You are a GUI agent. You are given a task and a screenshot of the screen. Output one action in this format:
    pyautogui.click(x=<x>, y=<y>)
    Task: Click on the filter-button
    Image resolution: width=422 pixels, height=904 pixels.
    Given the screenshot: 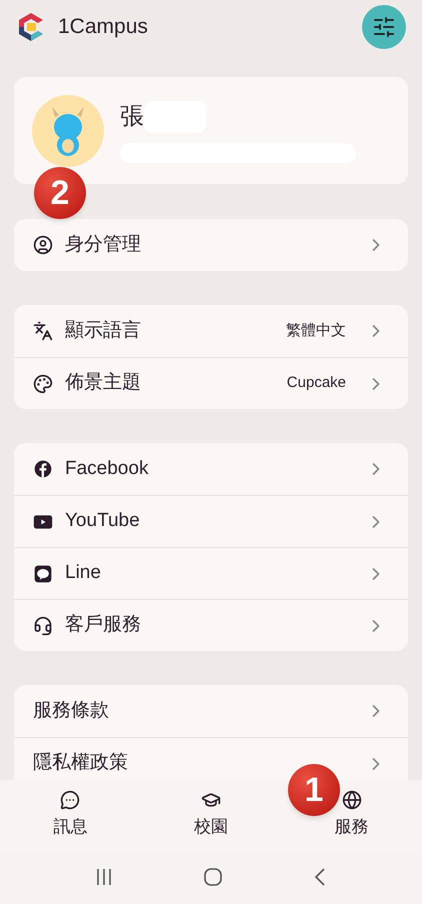 What is the action you would take?
    pyautogui.click(x=384, y=27)
    